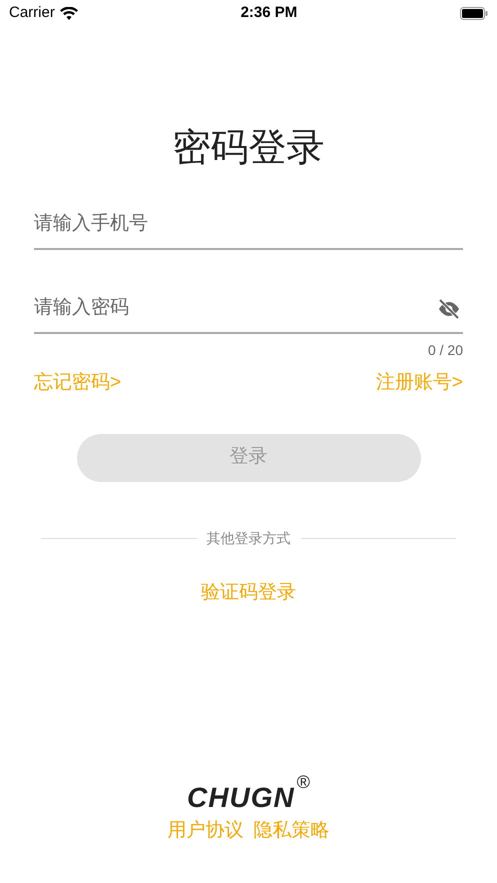 The height and width of the screenshot is (883, 497). What do you see at coordinates (69, 13) in the screenshot?
I see `wifi-icon` at bounding box center [69, 13].